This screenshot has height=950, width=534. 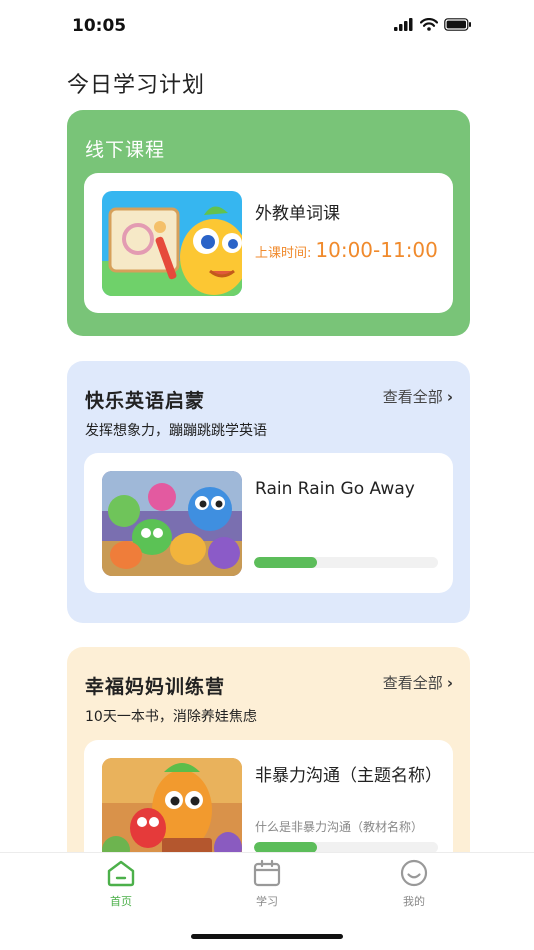 I want to click on tab-study-label: 学习, so click(x=267, y=901).